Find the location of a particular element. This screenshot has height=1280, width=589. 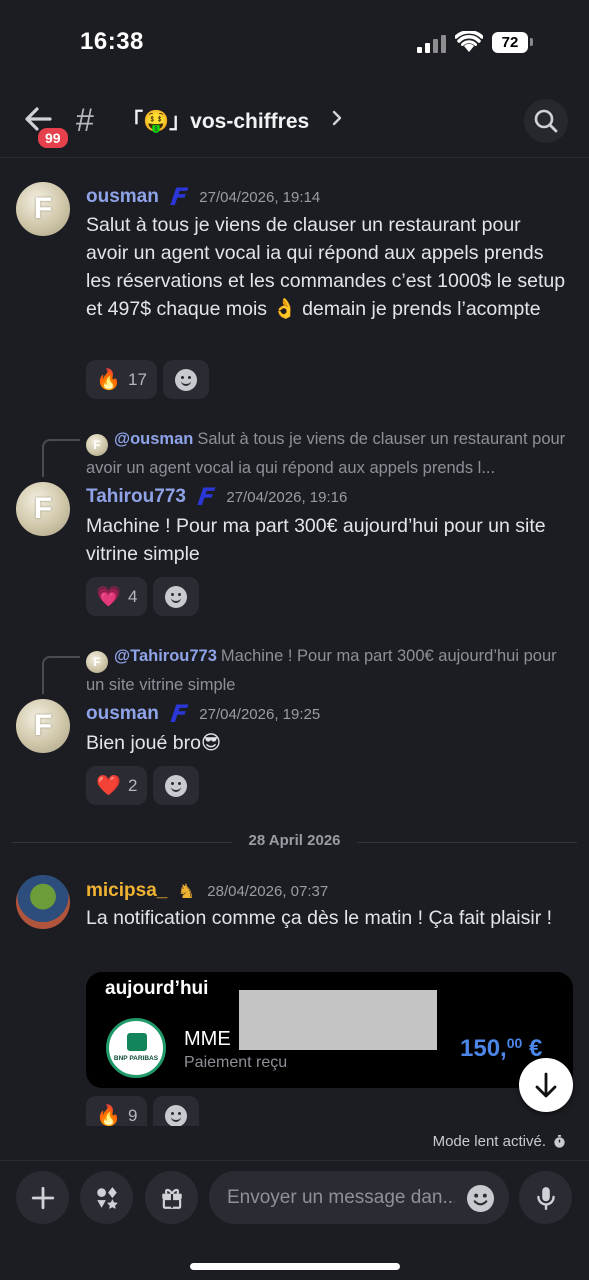

message-input is located at coordinates (359, 1197).